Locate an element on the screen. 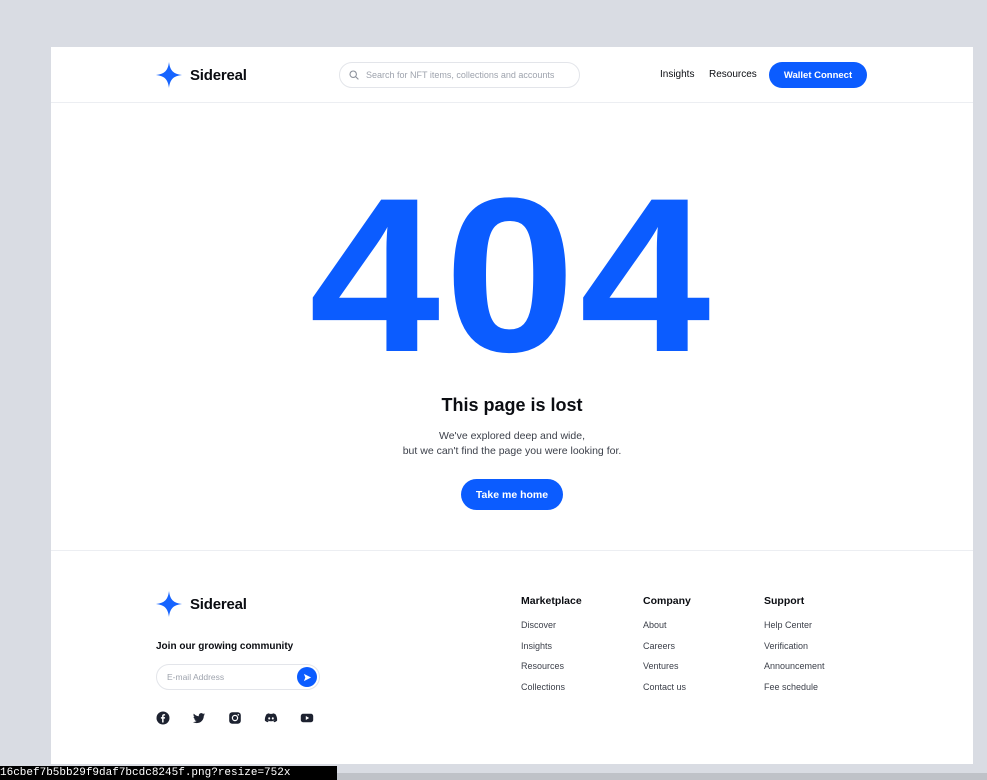 This screenshot has width=987, height=780. subscribe-button is located at coordinates (307, 677).